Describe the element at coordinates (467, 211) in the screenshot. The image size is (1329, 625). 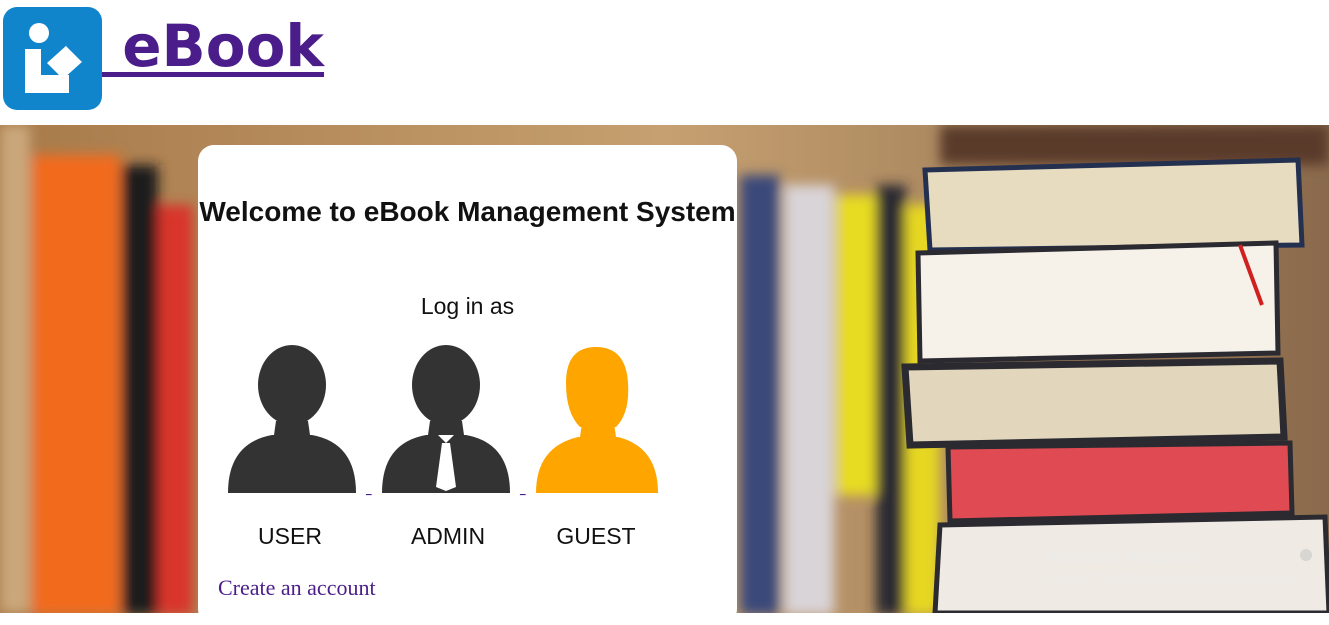
I see `page-title: Welcome to eBook Management System` at that location.